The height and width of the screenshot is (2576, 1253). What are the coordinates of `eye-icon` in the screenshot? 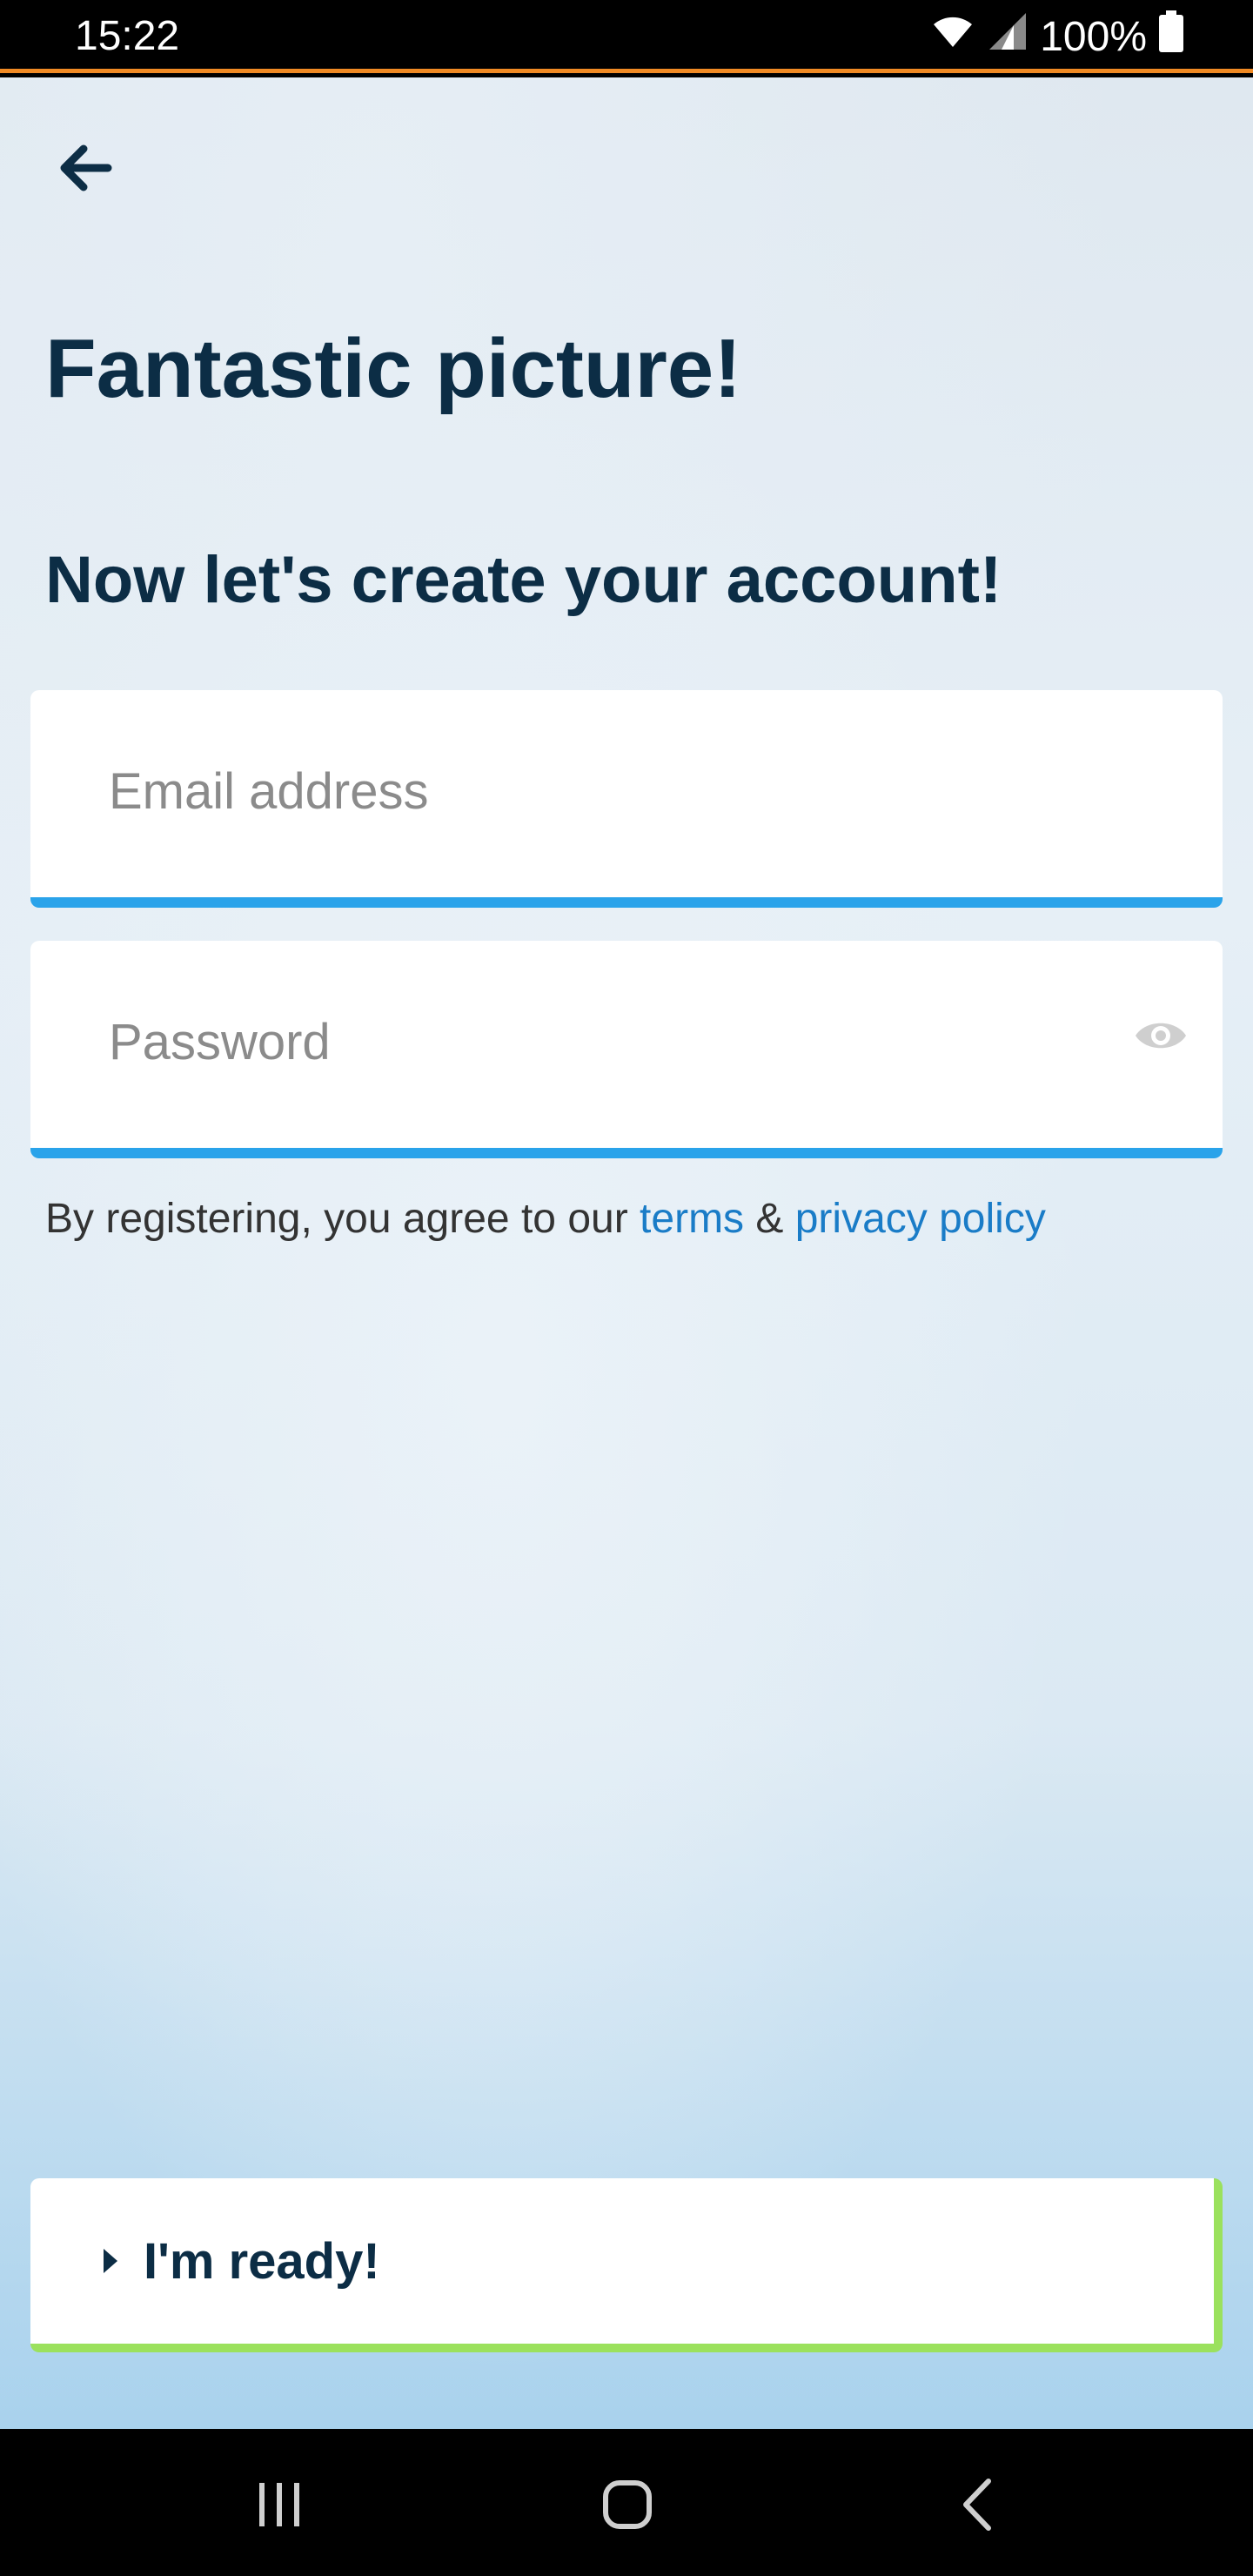 It's located at (1160, 1035).